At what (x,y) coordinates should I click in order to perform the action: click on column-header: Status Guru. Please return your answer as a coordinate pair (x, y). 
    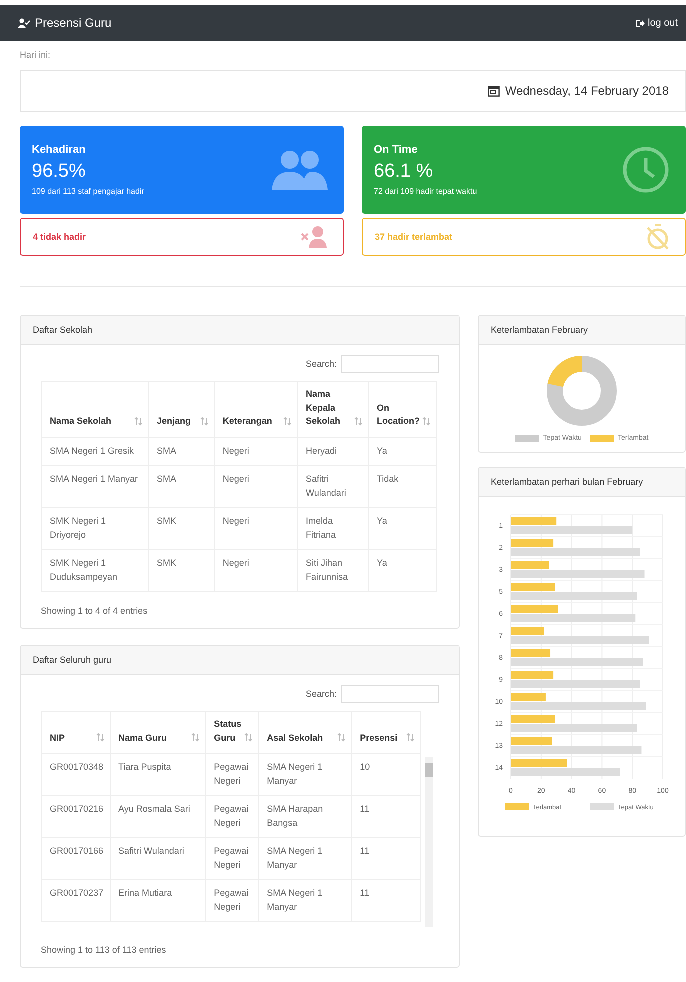
    Looking at the image, I should click on (232, 733).